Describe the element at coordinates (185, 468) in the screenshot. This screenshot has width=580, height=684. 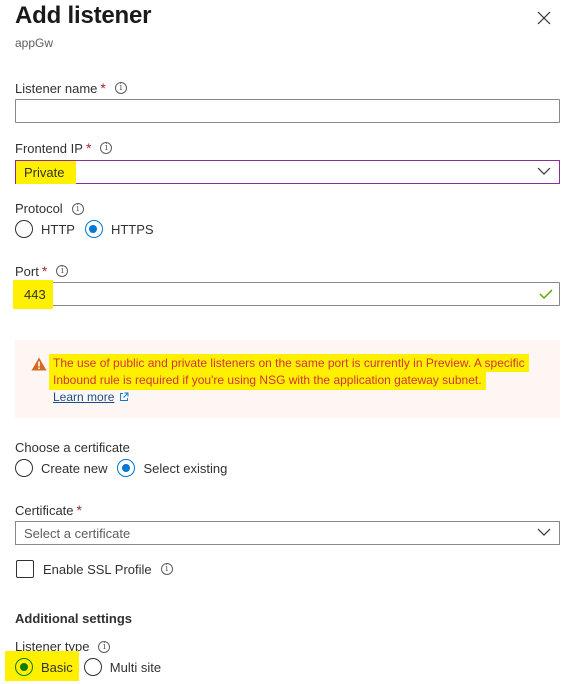
I see `radio-select-existing-label: Select existing` at that location.